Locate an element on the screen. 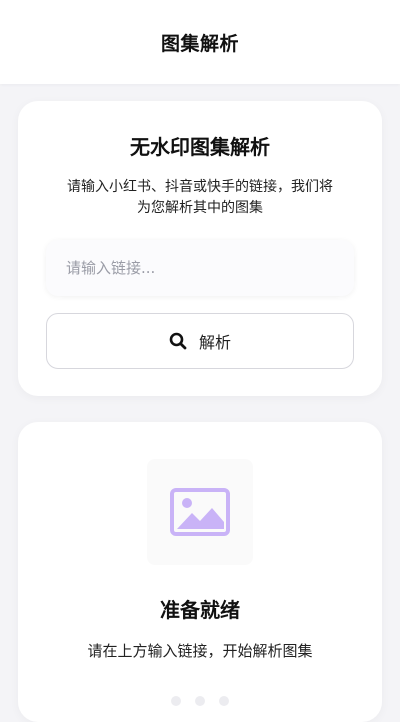 Image resolution: width=400 pixels, height=722 pixels. image-placeholder-icon is located at coordinates (200, 512).